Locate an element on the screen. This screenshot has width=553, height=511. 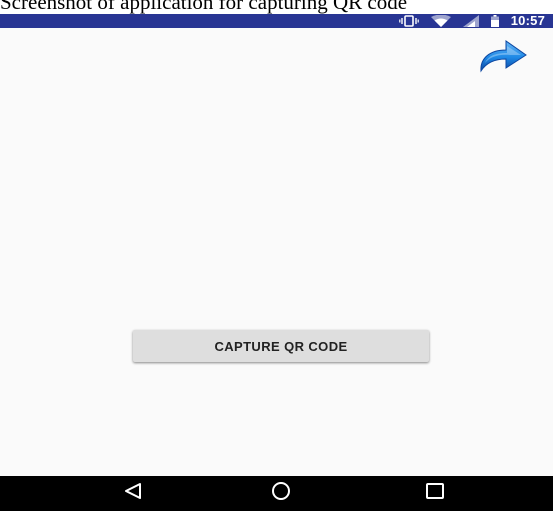
recents-button is located at coordinates (435, 493).